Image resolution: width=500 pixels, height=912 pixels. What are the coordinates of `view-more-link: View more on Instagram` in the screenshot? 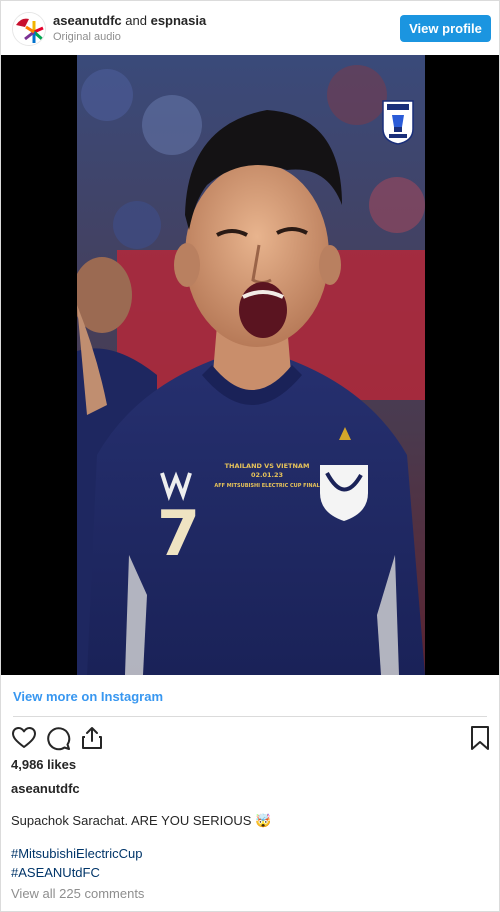 It's located at (88, 696).